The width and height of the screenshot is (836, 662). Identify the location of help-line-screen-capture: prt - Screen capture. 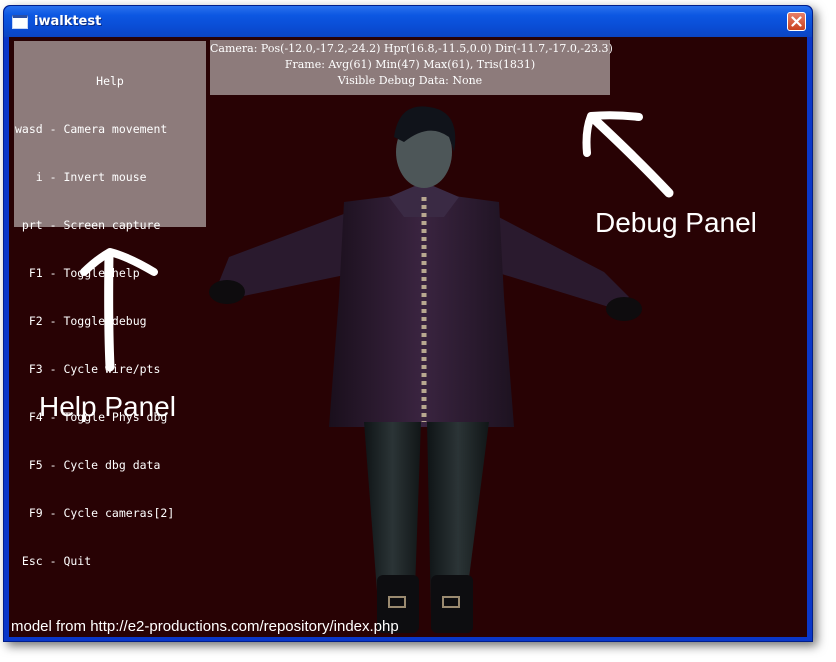
(88, 225).